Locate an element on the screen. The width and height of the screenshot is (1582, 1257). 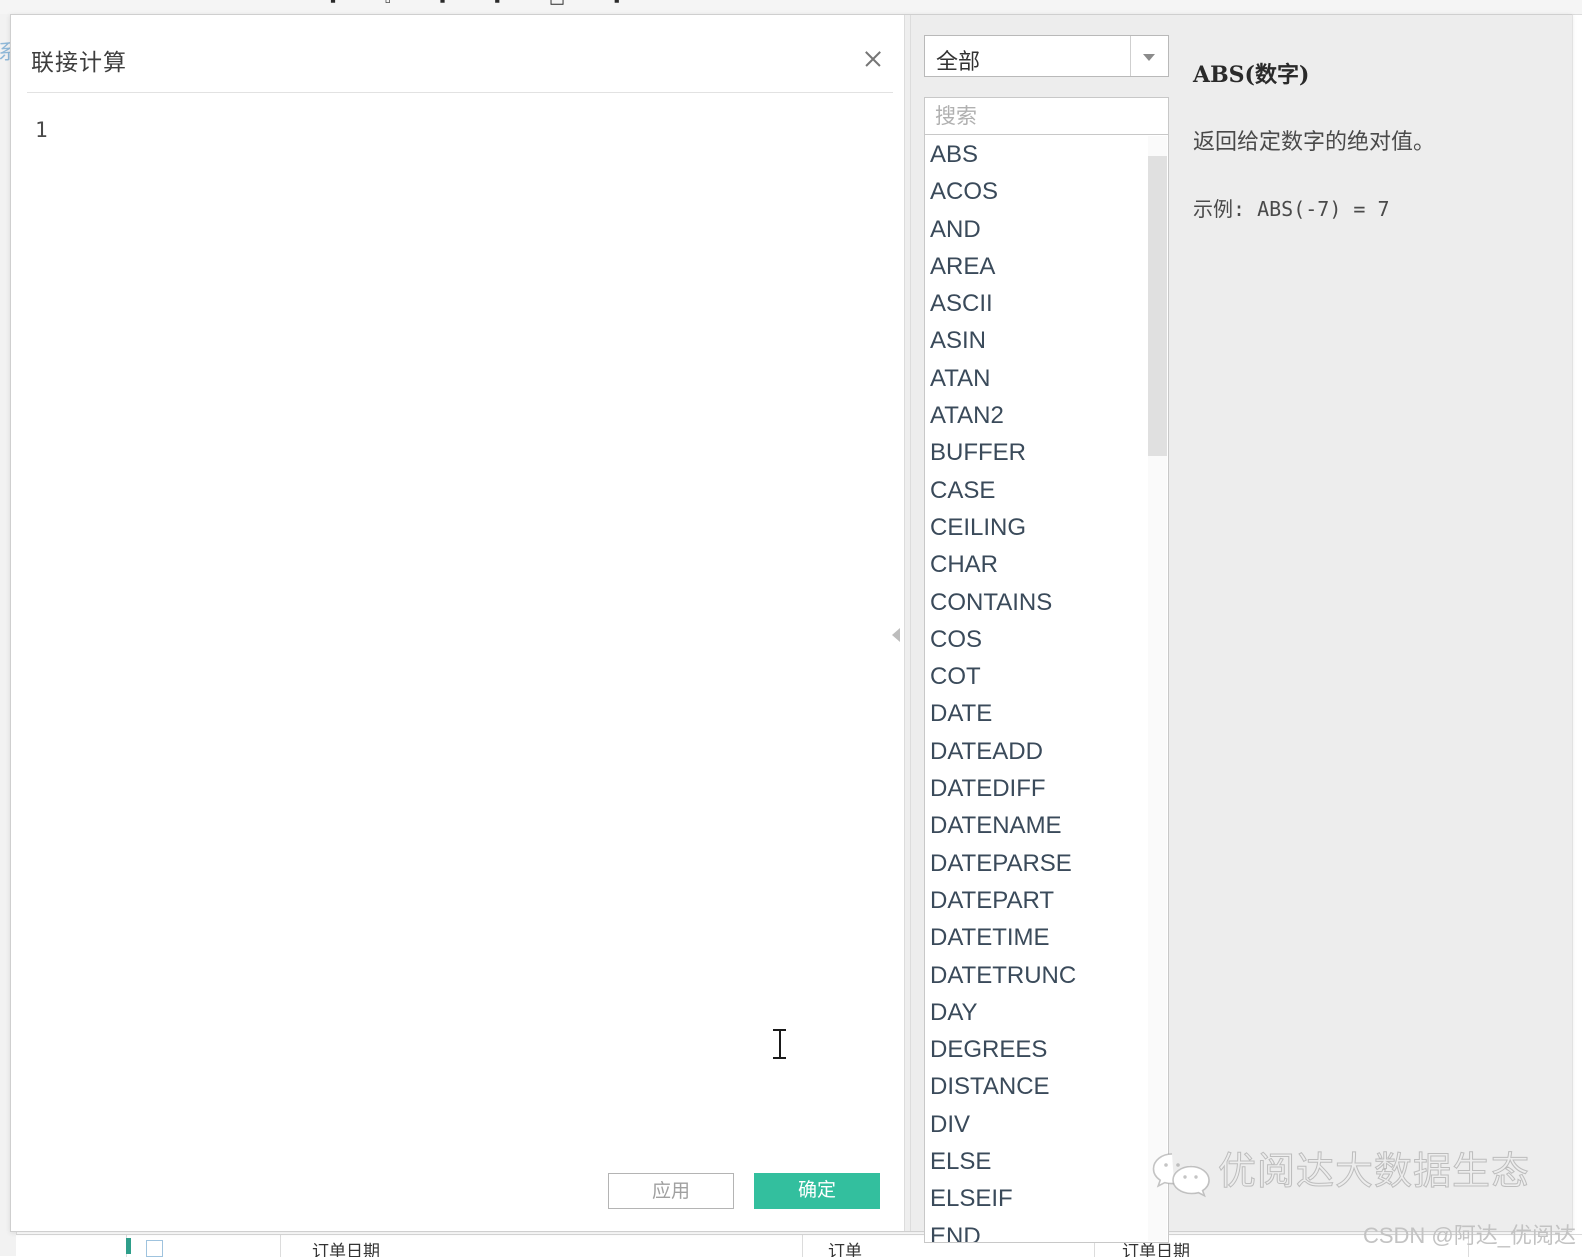
function-list-item: CEILING is located at coordinates (1037, 527).